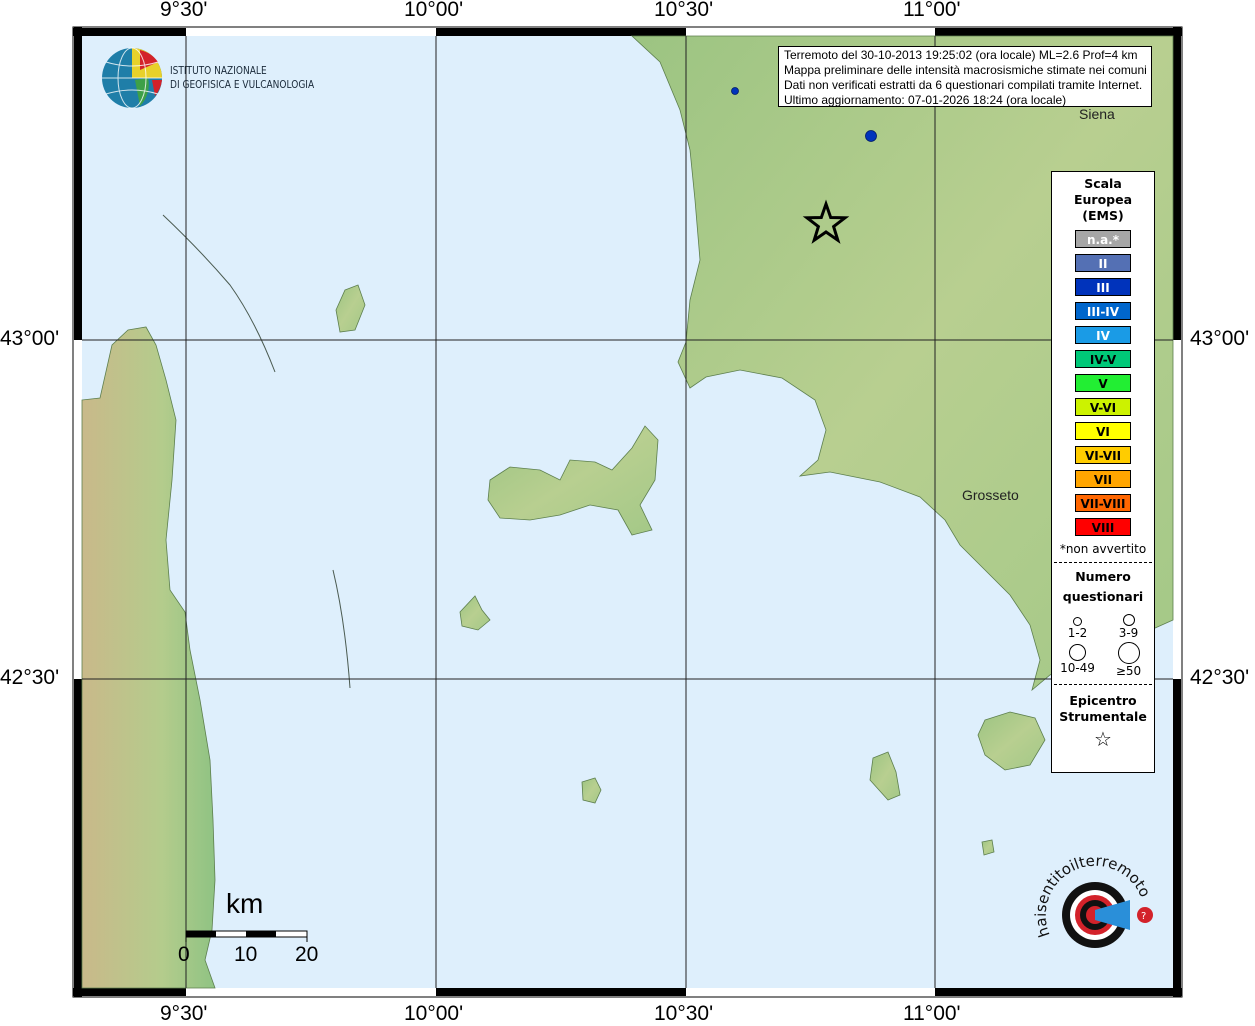  I want to click on count-title: Numero questionari, so click(1103, 587).